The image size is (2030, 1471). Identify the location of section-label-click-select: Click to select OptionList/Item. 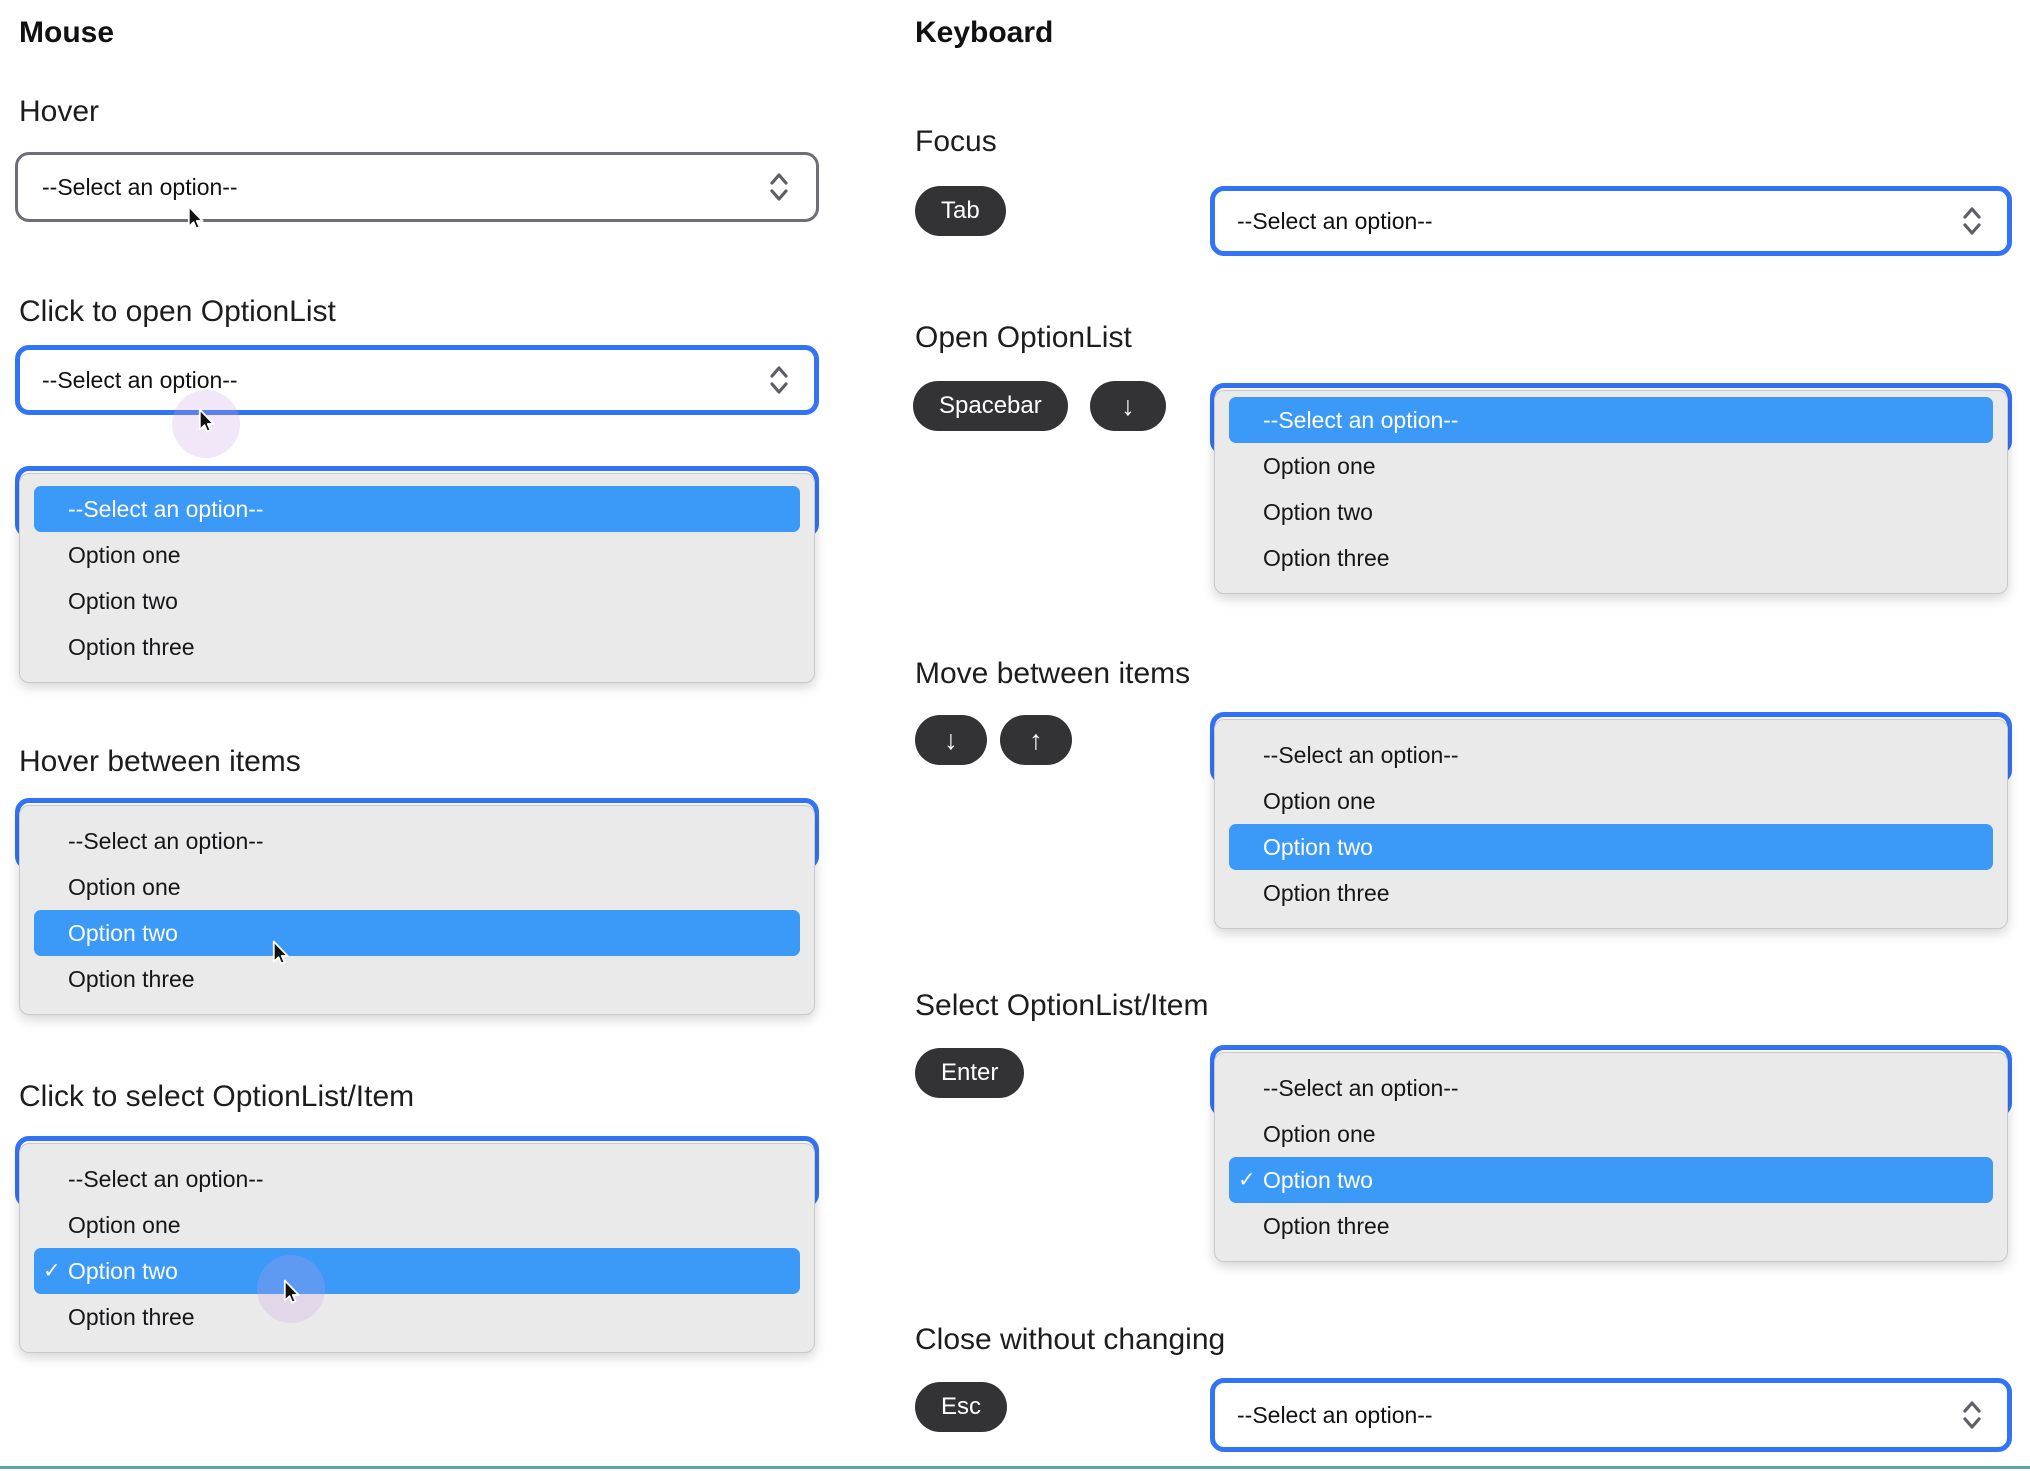
(217, 1096).